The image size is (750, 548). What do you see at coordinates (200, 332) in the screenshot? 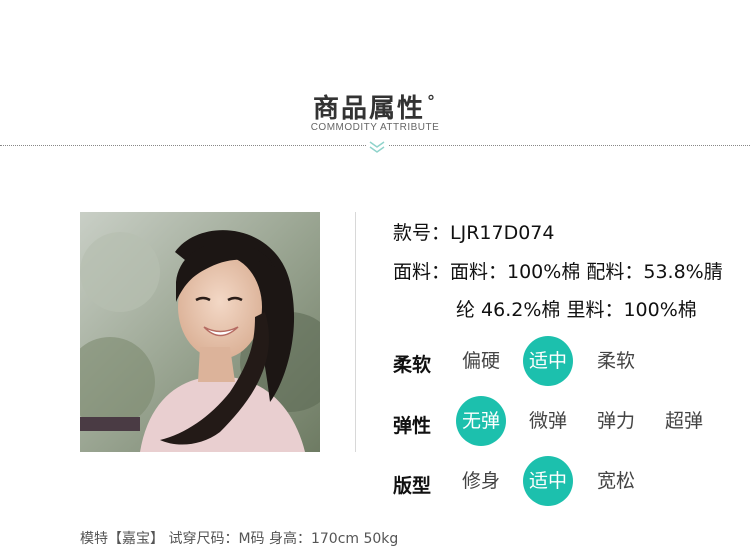
I see `model-photo` at bounding box center [200, 332].